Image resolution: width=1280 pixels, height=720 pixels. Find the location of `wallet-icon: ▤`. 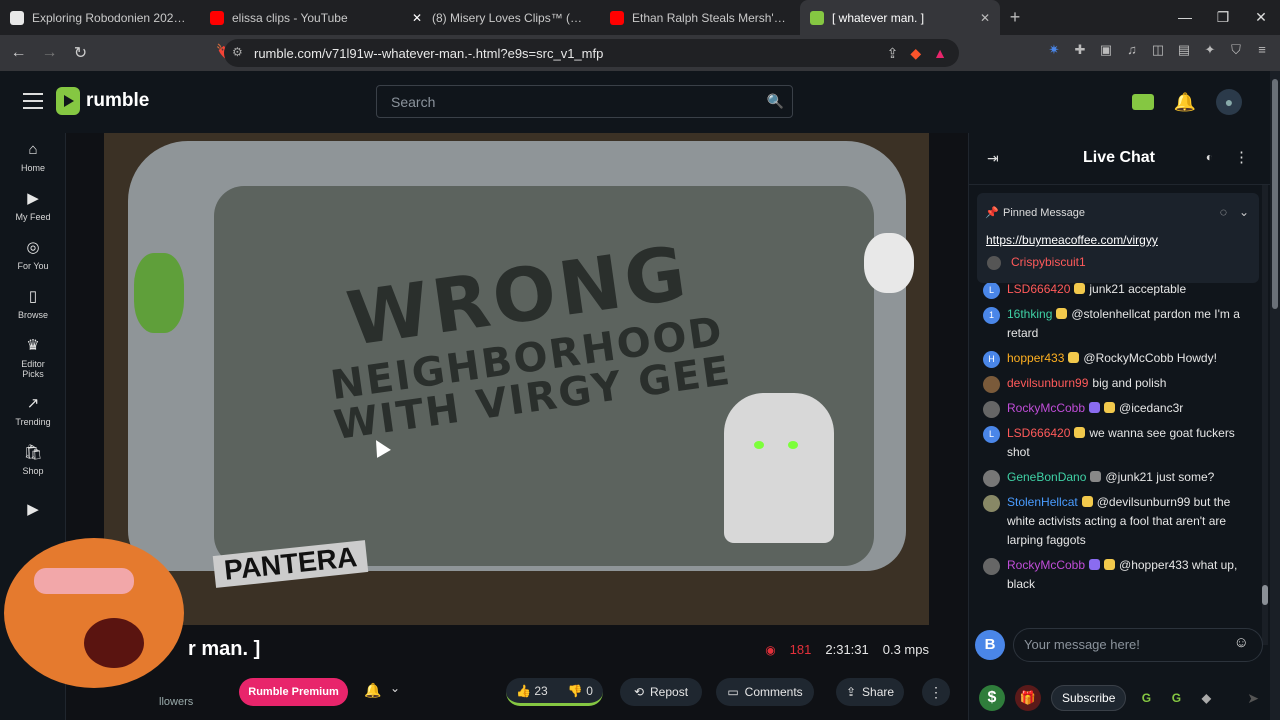

wallet-icon: ▤ is located at coordinates (1184, 50).